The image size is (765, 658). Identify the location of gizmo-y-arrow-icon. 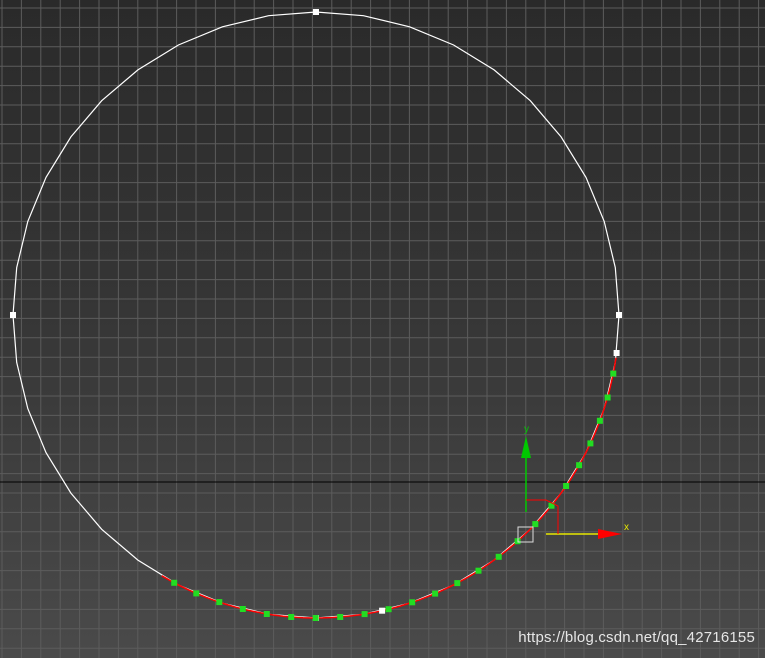
(526, 447).